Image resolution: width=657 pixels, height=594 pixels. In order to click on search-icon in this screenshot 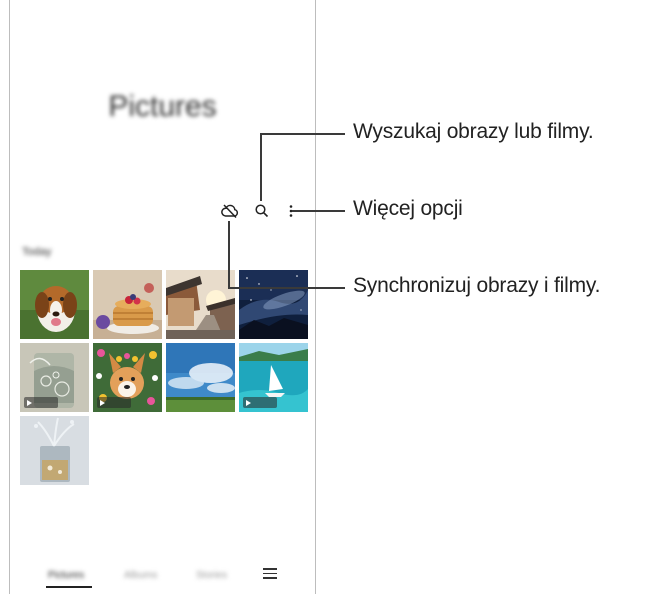, I will do `click(262, 211)`.